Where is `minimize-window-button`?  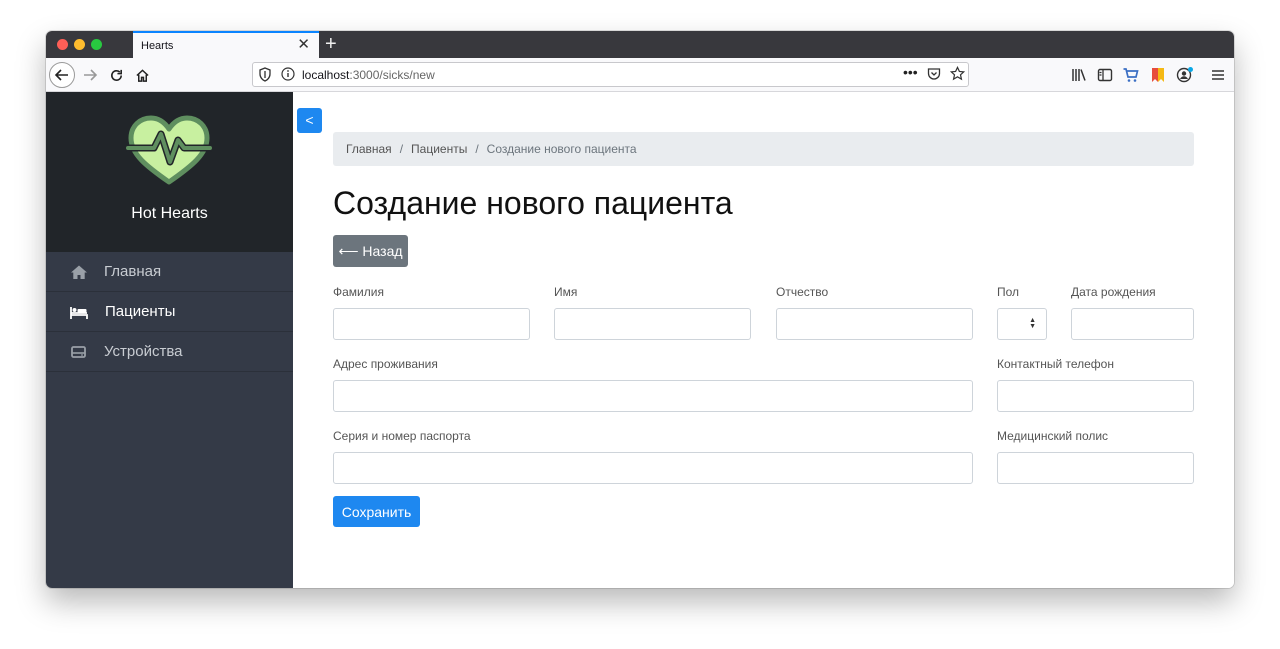
minimize-window-button is located at coordinates (79, 44).